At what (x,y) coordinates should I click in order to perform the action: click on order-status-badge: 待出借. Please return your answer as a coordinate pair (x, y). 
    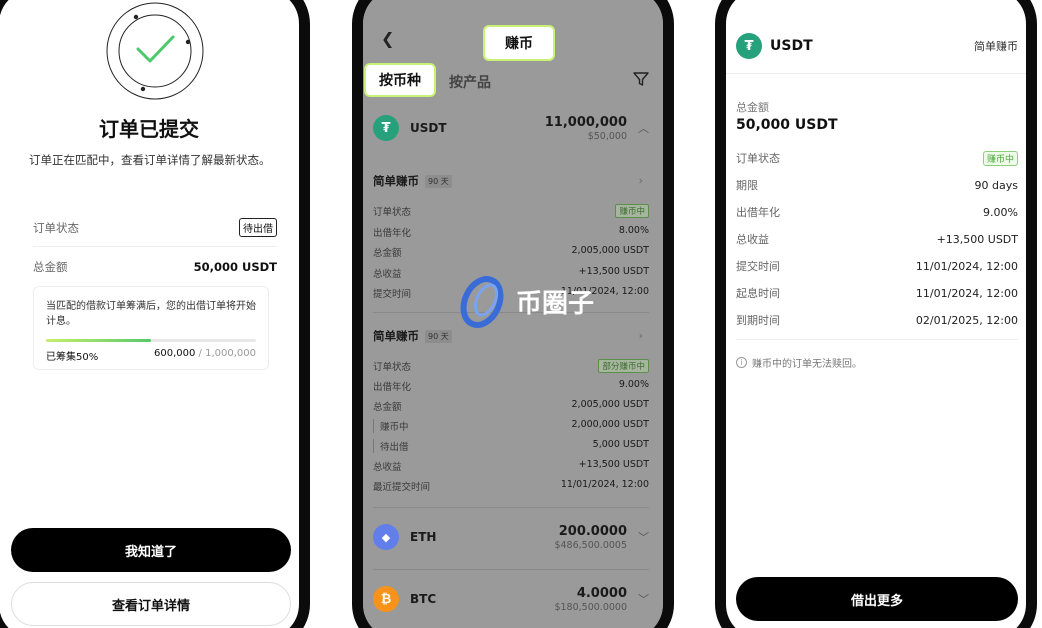
    Looking at the image, I should click on (258, 227).